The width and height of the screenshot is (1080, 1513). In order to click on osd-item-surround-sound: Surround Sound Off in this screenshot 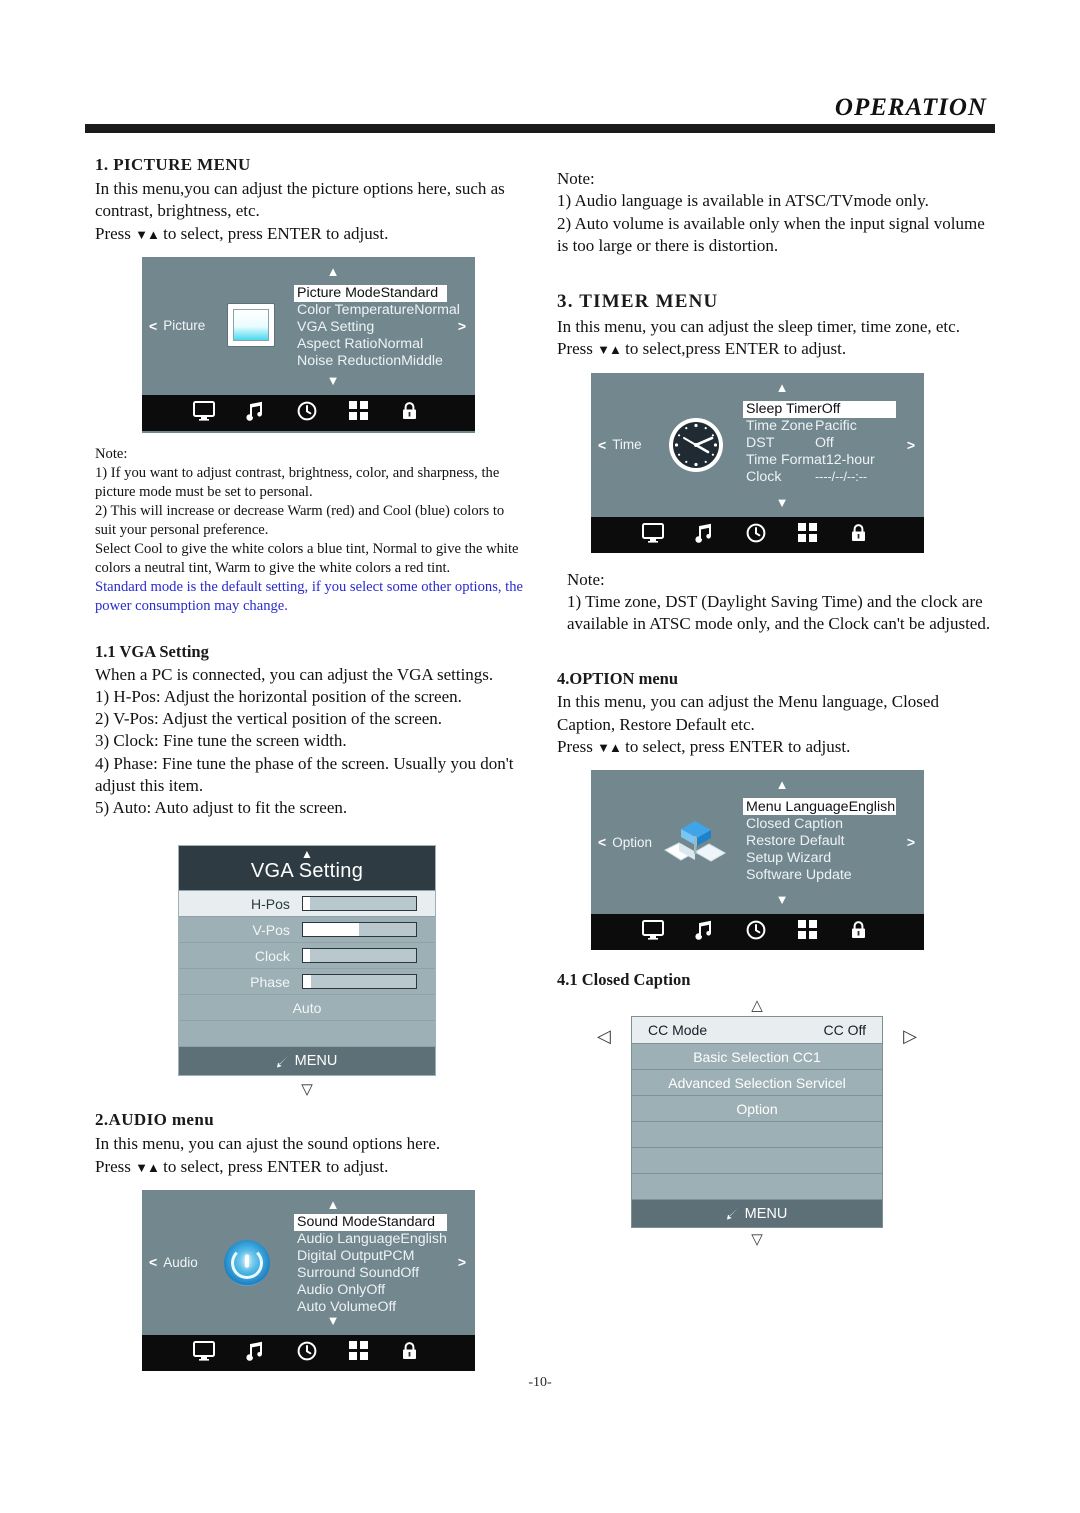, I will do `click(370, 1273)`.